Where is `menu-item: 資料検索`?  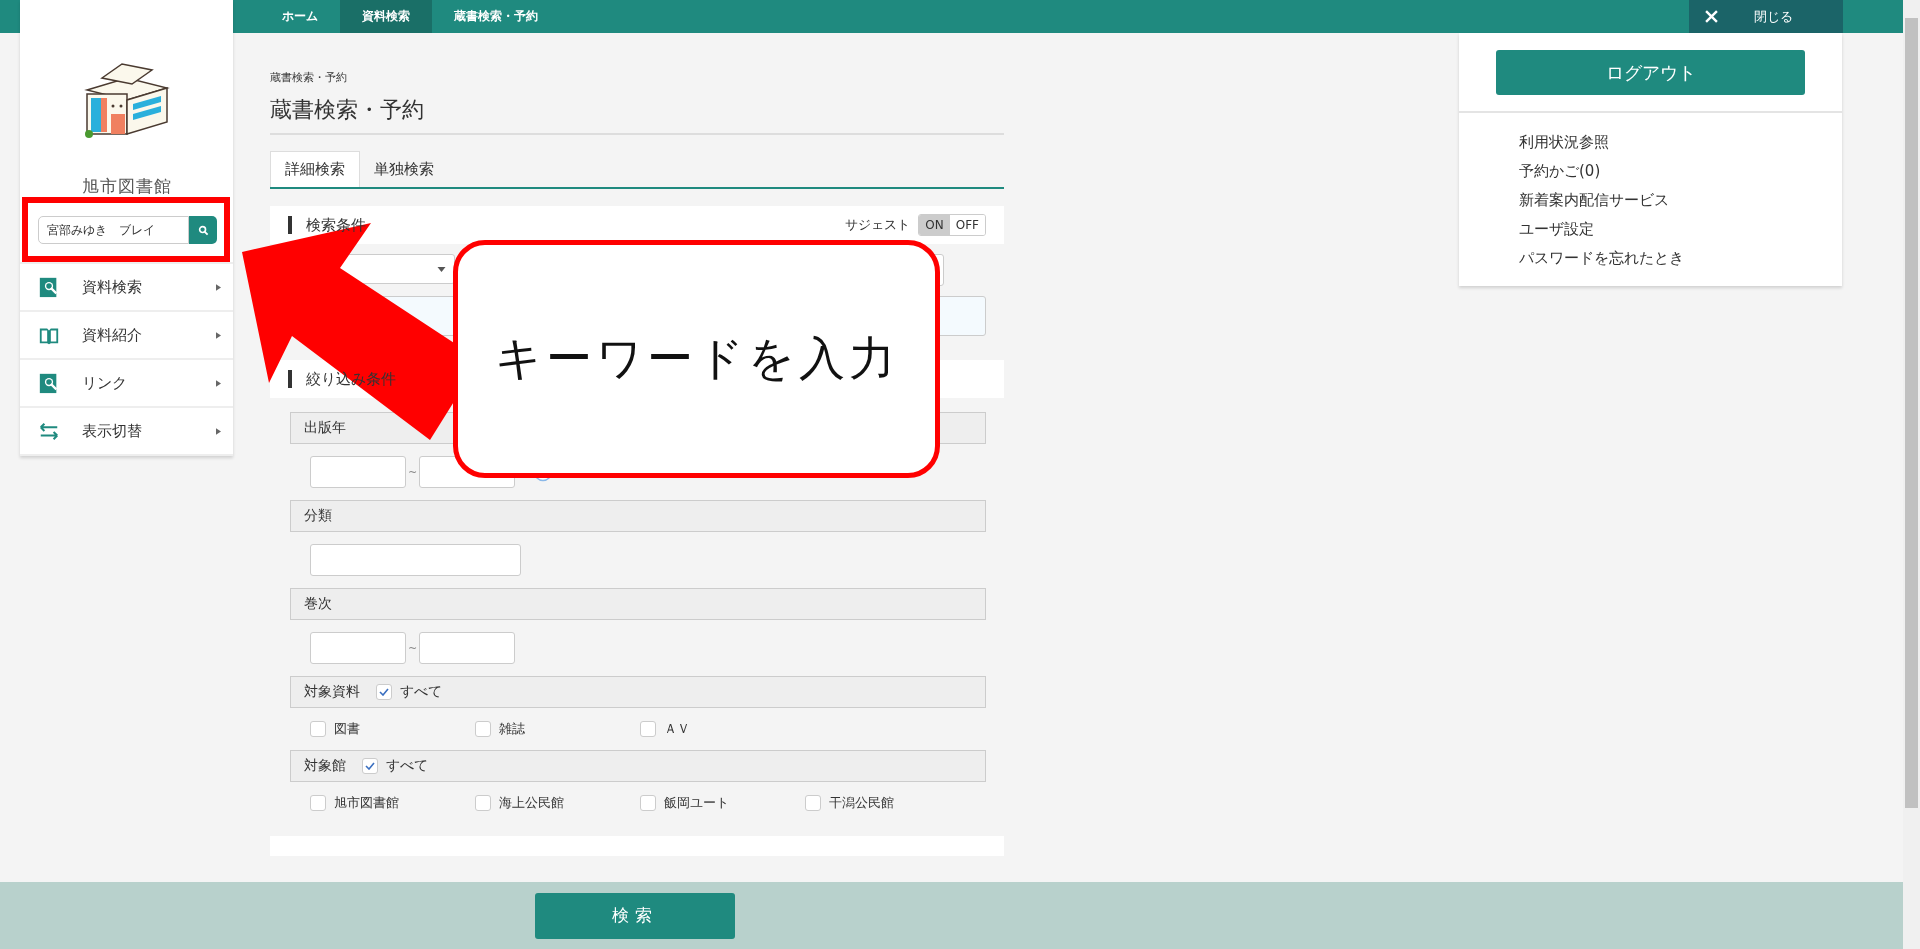
menu-item: 資料検索 is located at coordinates (126, 288).